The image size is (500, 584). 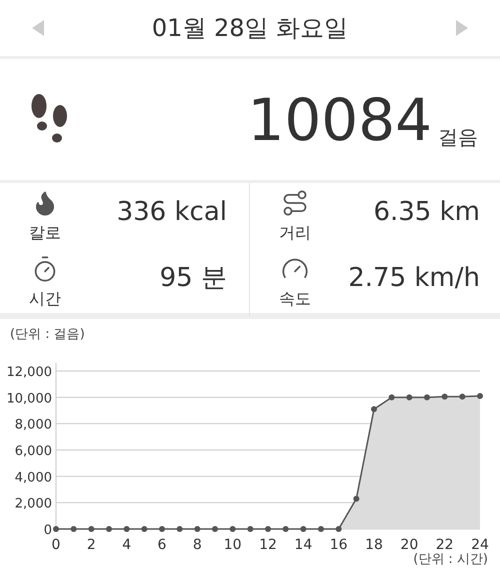 I want to click on x-tick-label: 12, so click(x=268, y=545).